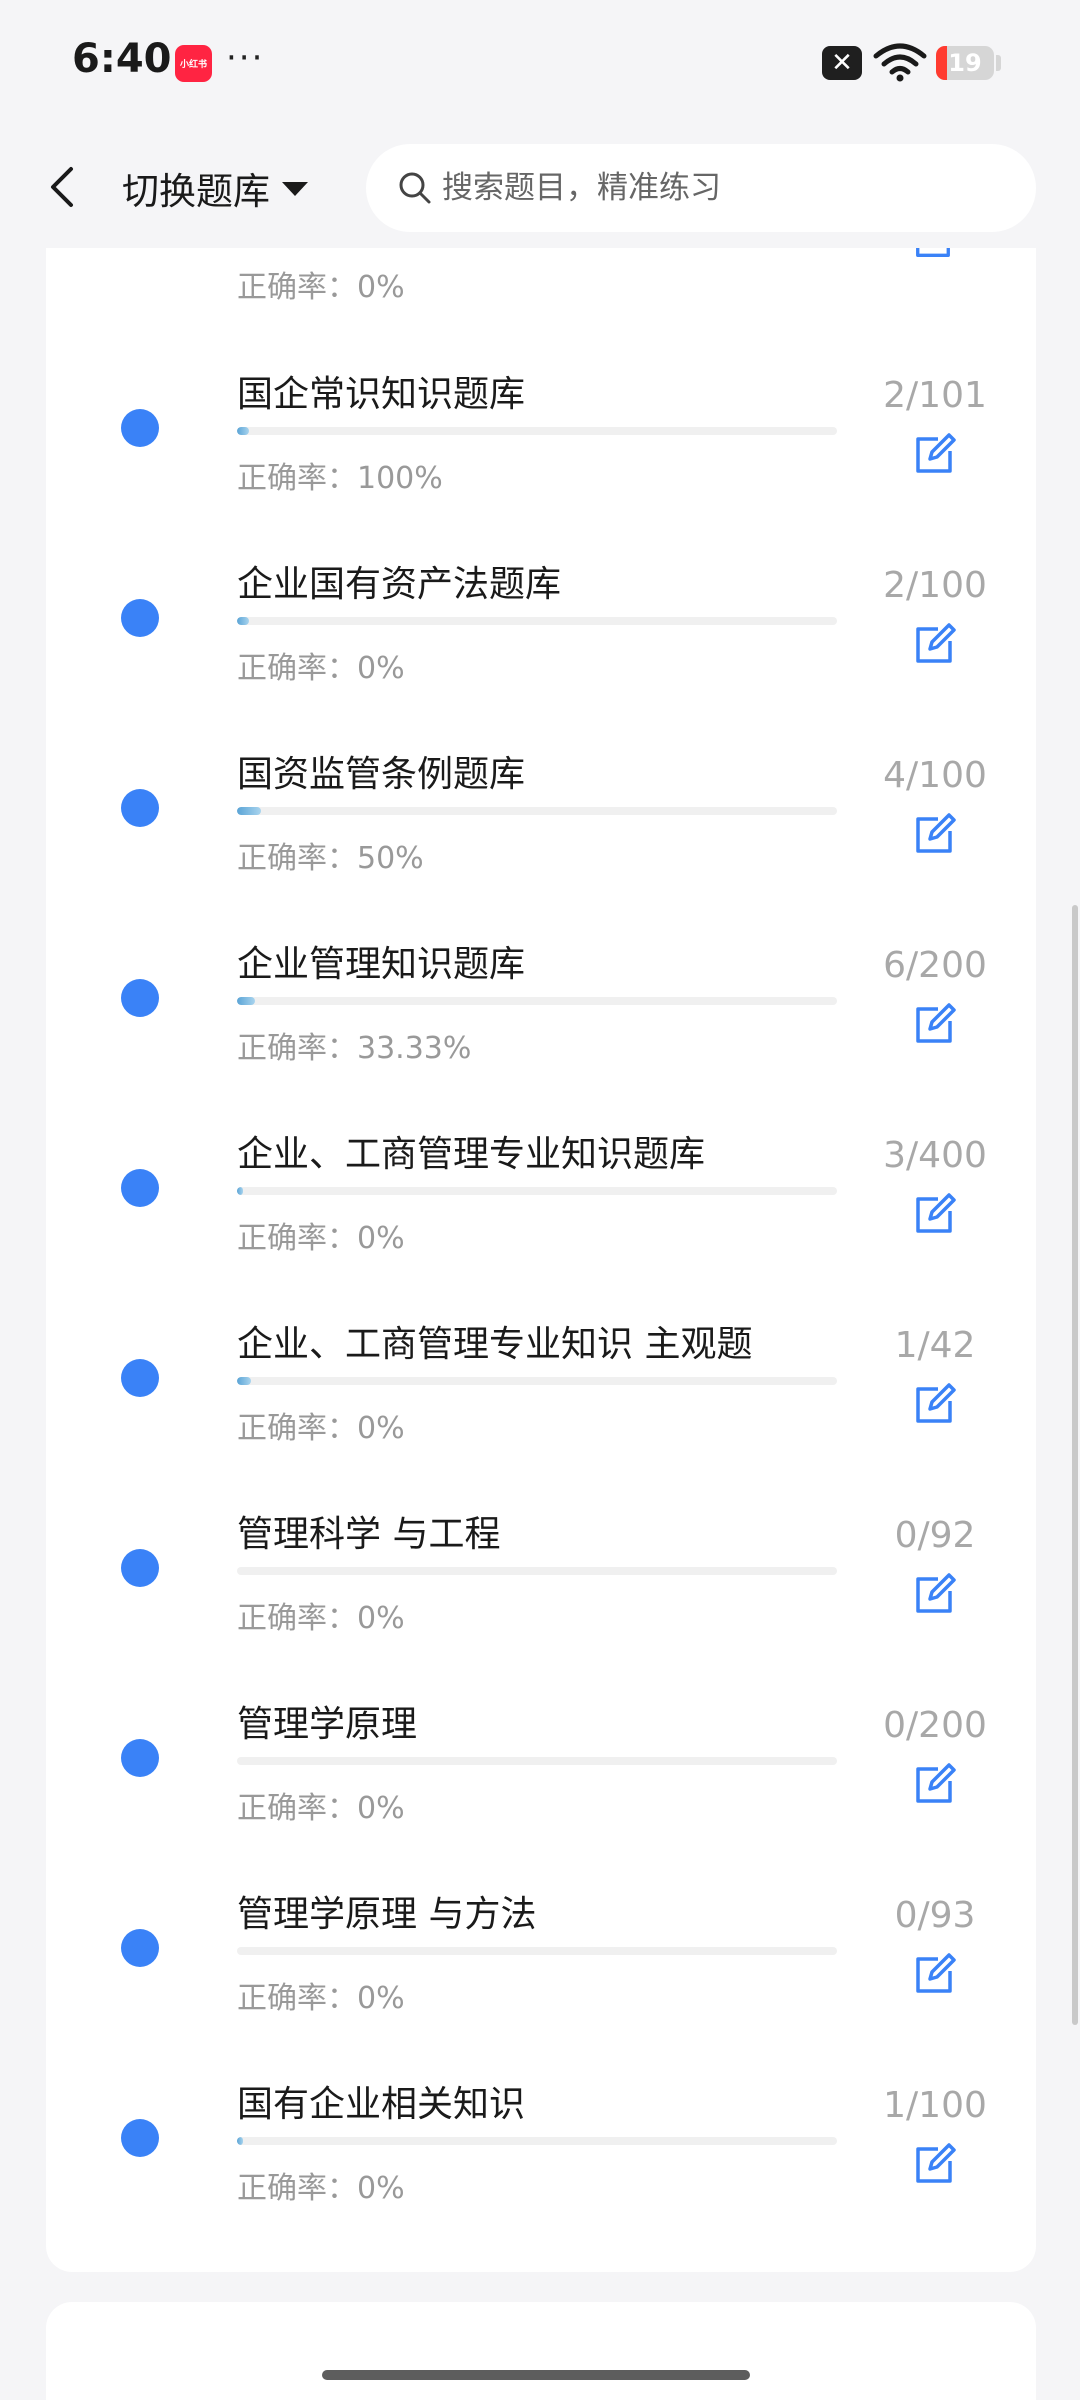  What do you see at coordinates (935, 1535) in the screenshot?
I see `progress-count: 0/92` at bounding box center [935, 1535].